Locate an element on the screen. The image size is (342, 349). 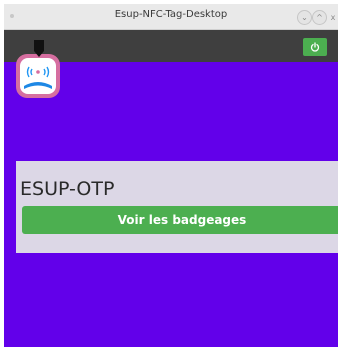
minimize-button: ⌄ is located at coordinates (304, 17).